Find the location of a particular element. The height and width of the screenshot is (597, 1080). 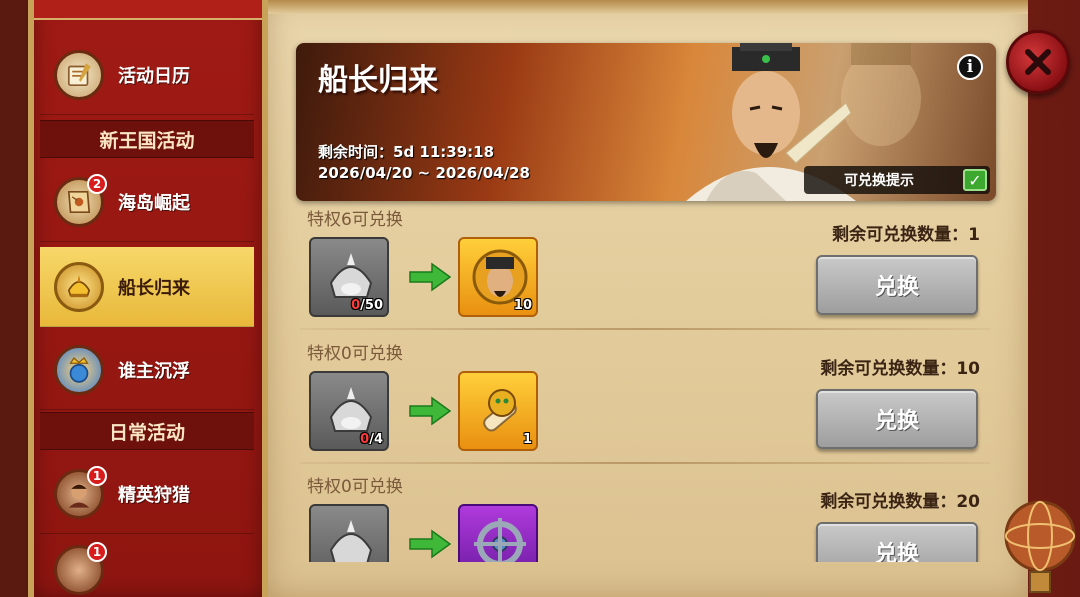

reward-item is located at coordinates (498, 533).